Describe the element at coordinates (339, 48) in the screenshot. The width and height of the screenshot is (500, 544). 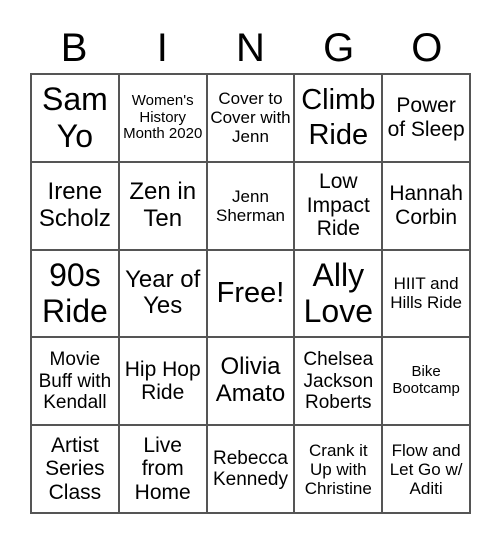
I see `header-letter-g: G` at that location.